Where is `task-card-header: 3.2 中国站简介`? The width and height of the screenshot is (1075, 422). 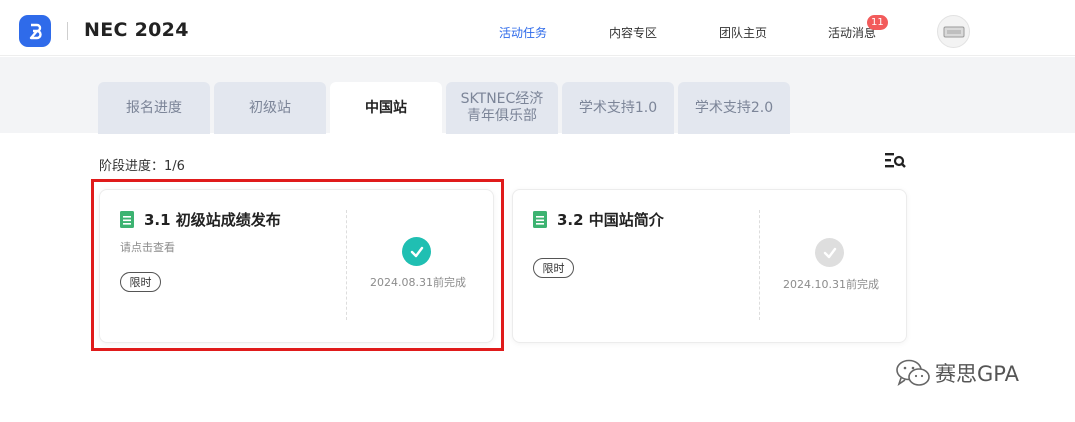
task-card-header: 3.2 中国站简介 is located at coordinates (598, 219).